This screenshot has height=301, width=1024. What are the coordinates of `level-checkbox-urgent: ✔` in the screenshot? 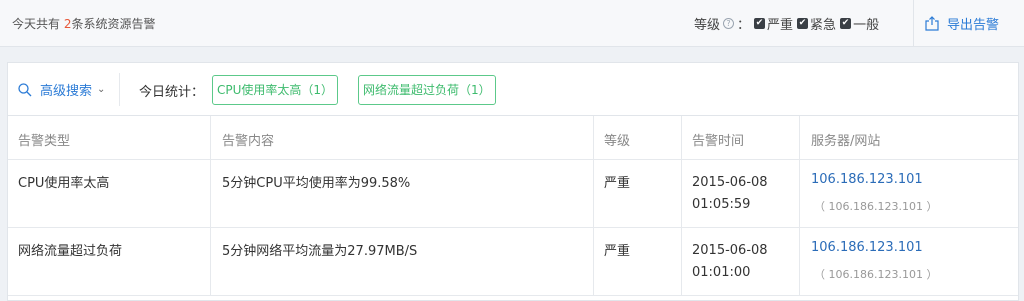 It's located at (803, 23).